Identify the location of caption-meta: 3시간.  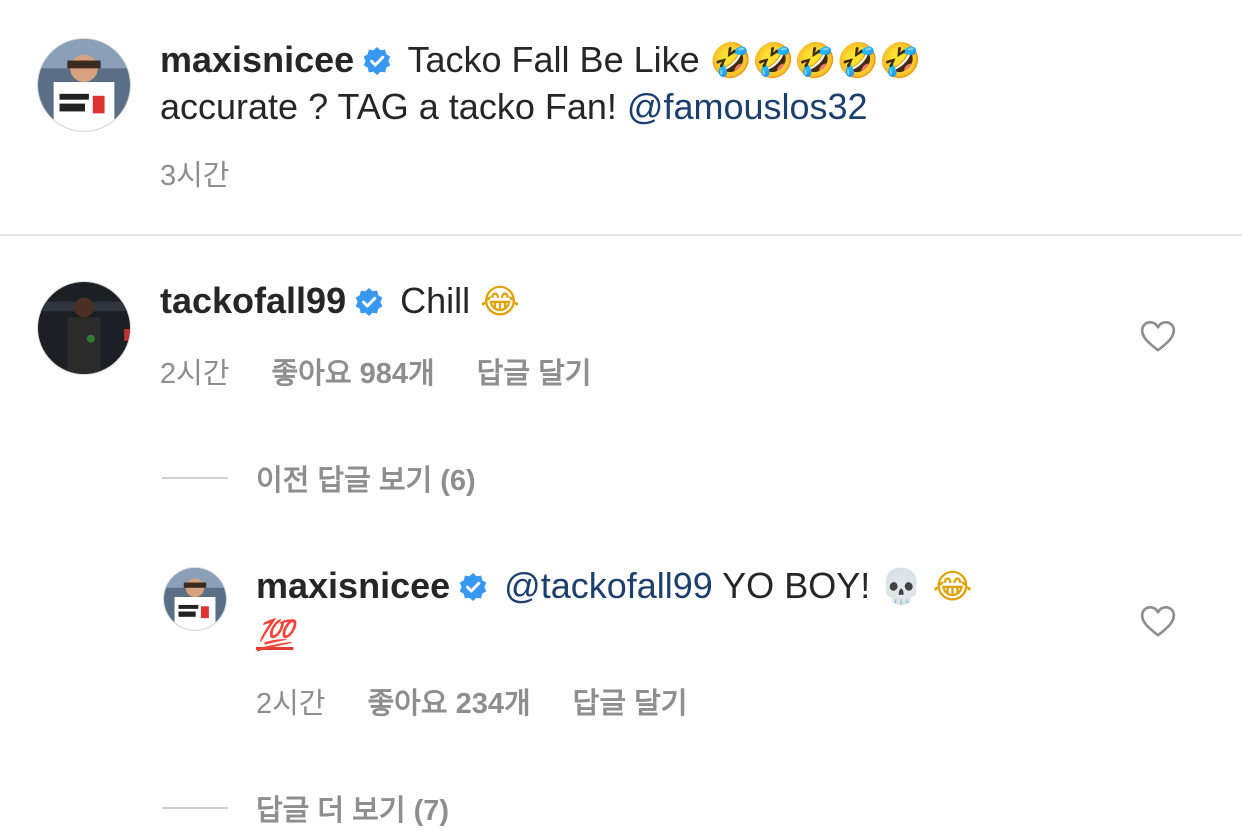
(216, 173).